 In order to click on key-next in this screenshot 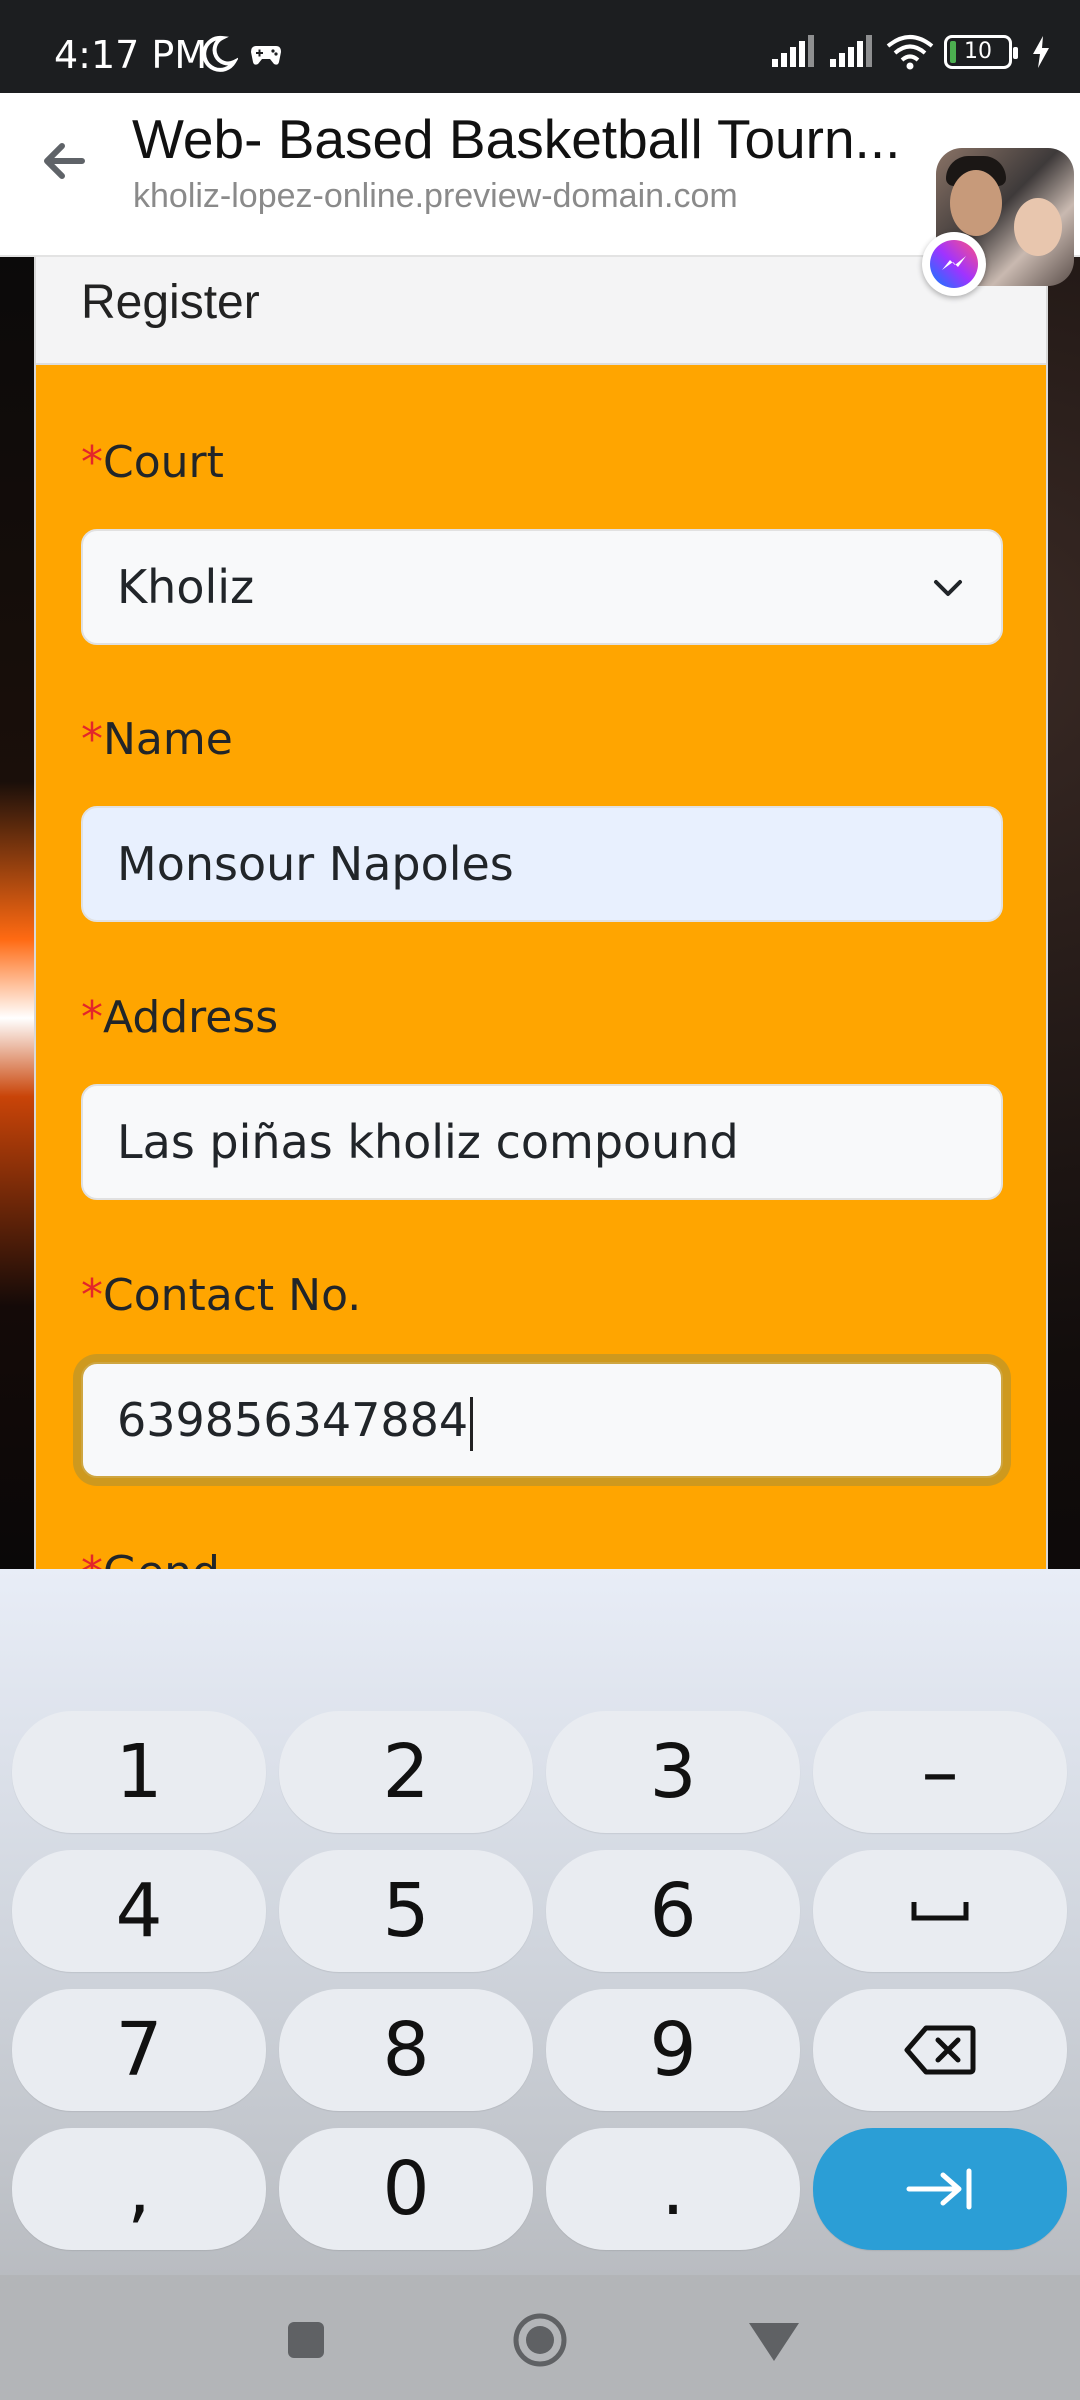, I will do `click(940, 2189)`.